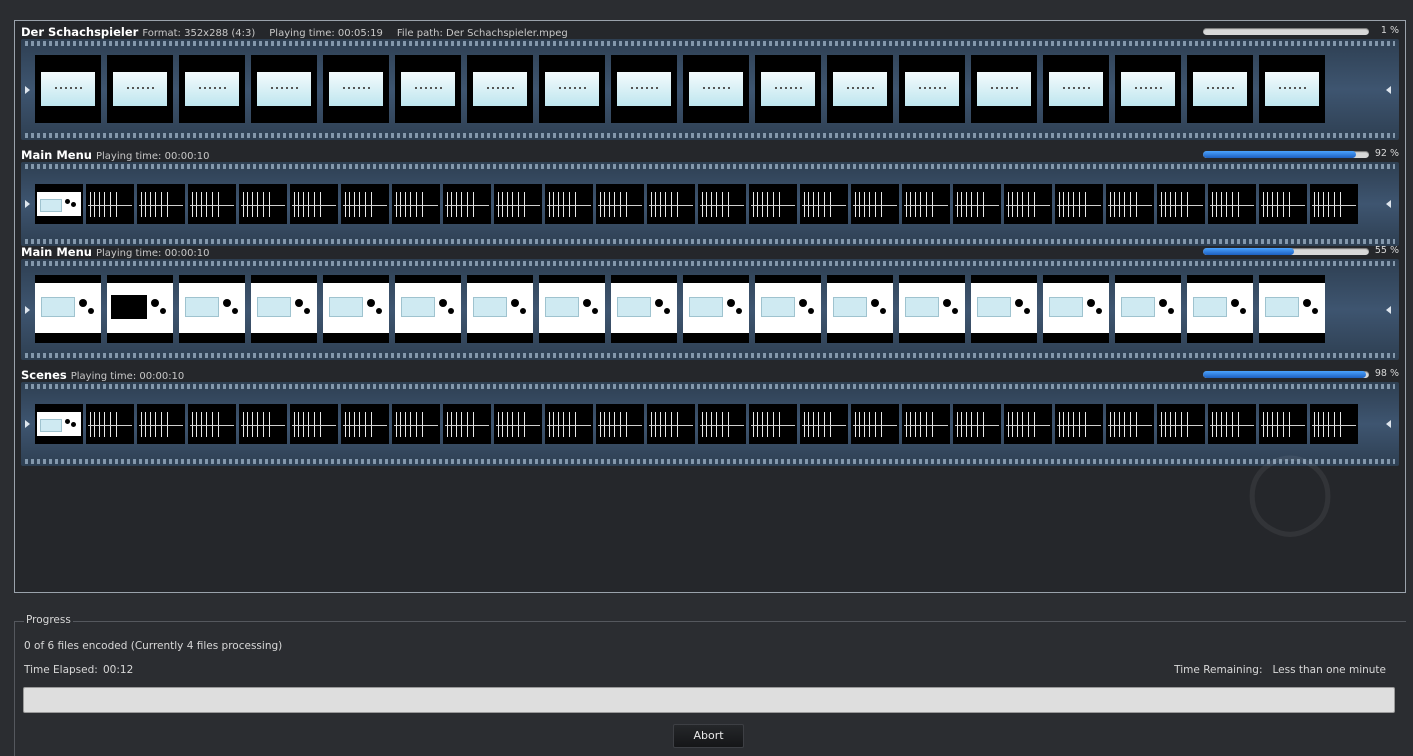 The height and width of the screenshot is (756, 1413). Describe the element at coordinates (48, 620) in the screenshot. I see `progress-group-title: Progress` at that location.